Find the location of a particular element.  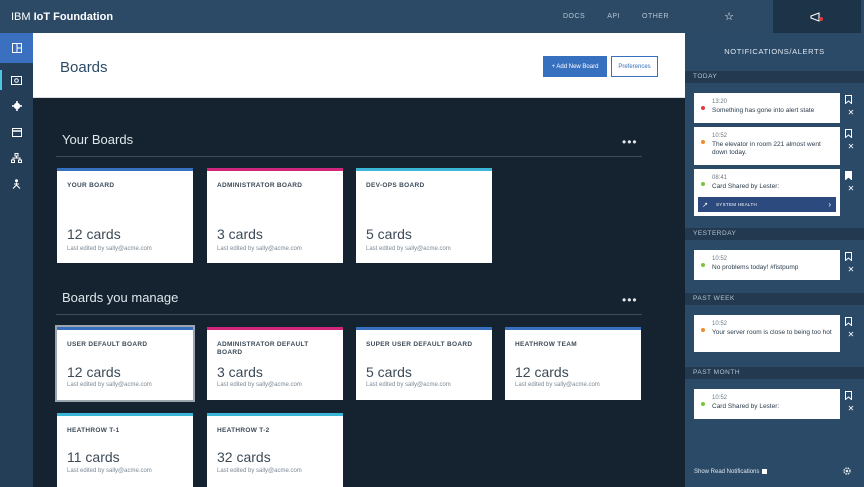

notification-item: 10:52 Card Shared by Lester: is located at coordinates (767, 404).